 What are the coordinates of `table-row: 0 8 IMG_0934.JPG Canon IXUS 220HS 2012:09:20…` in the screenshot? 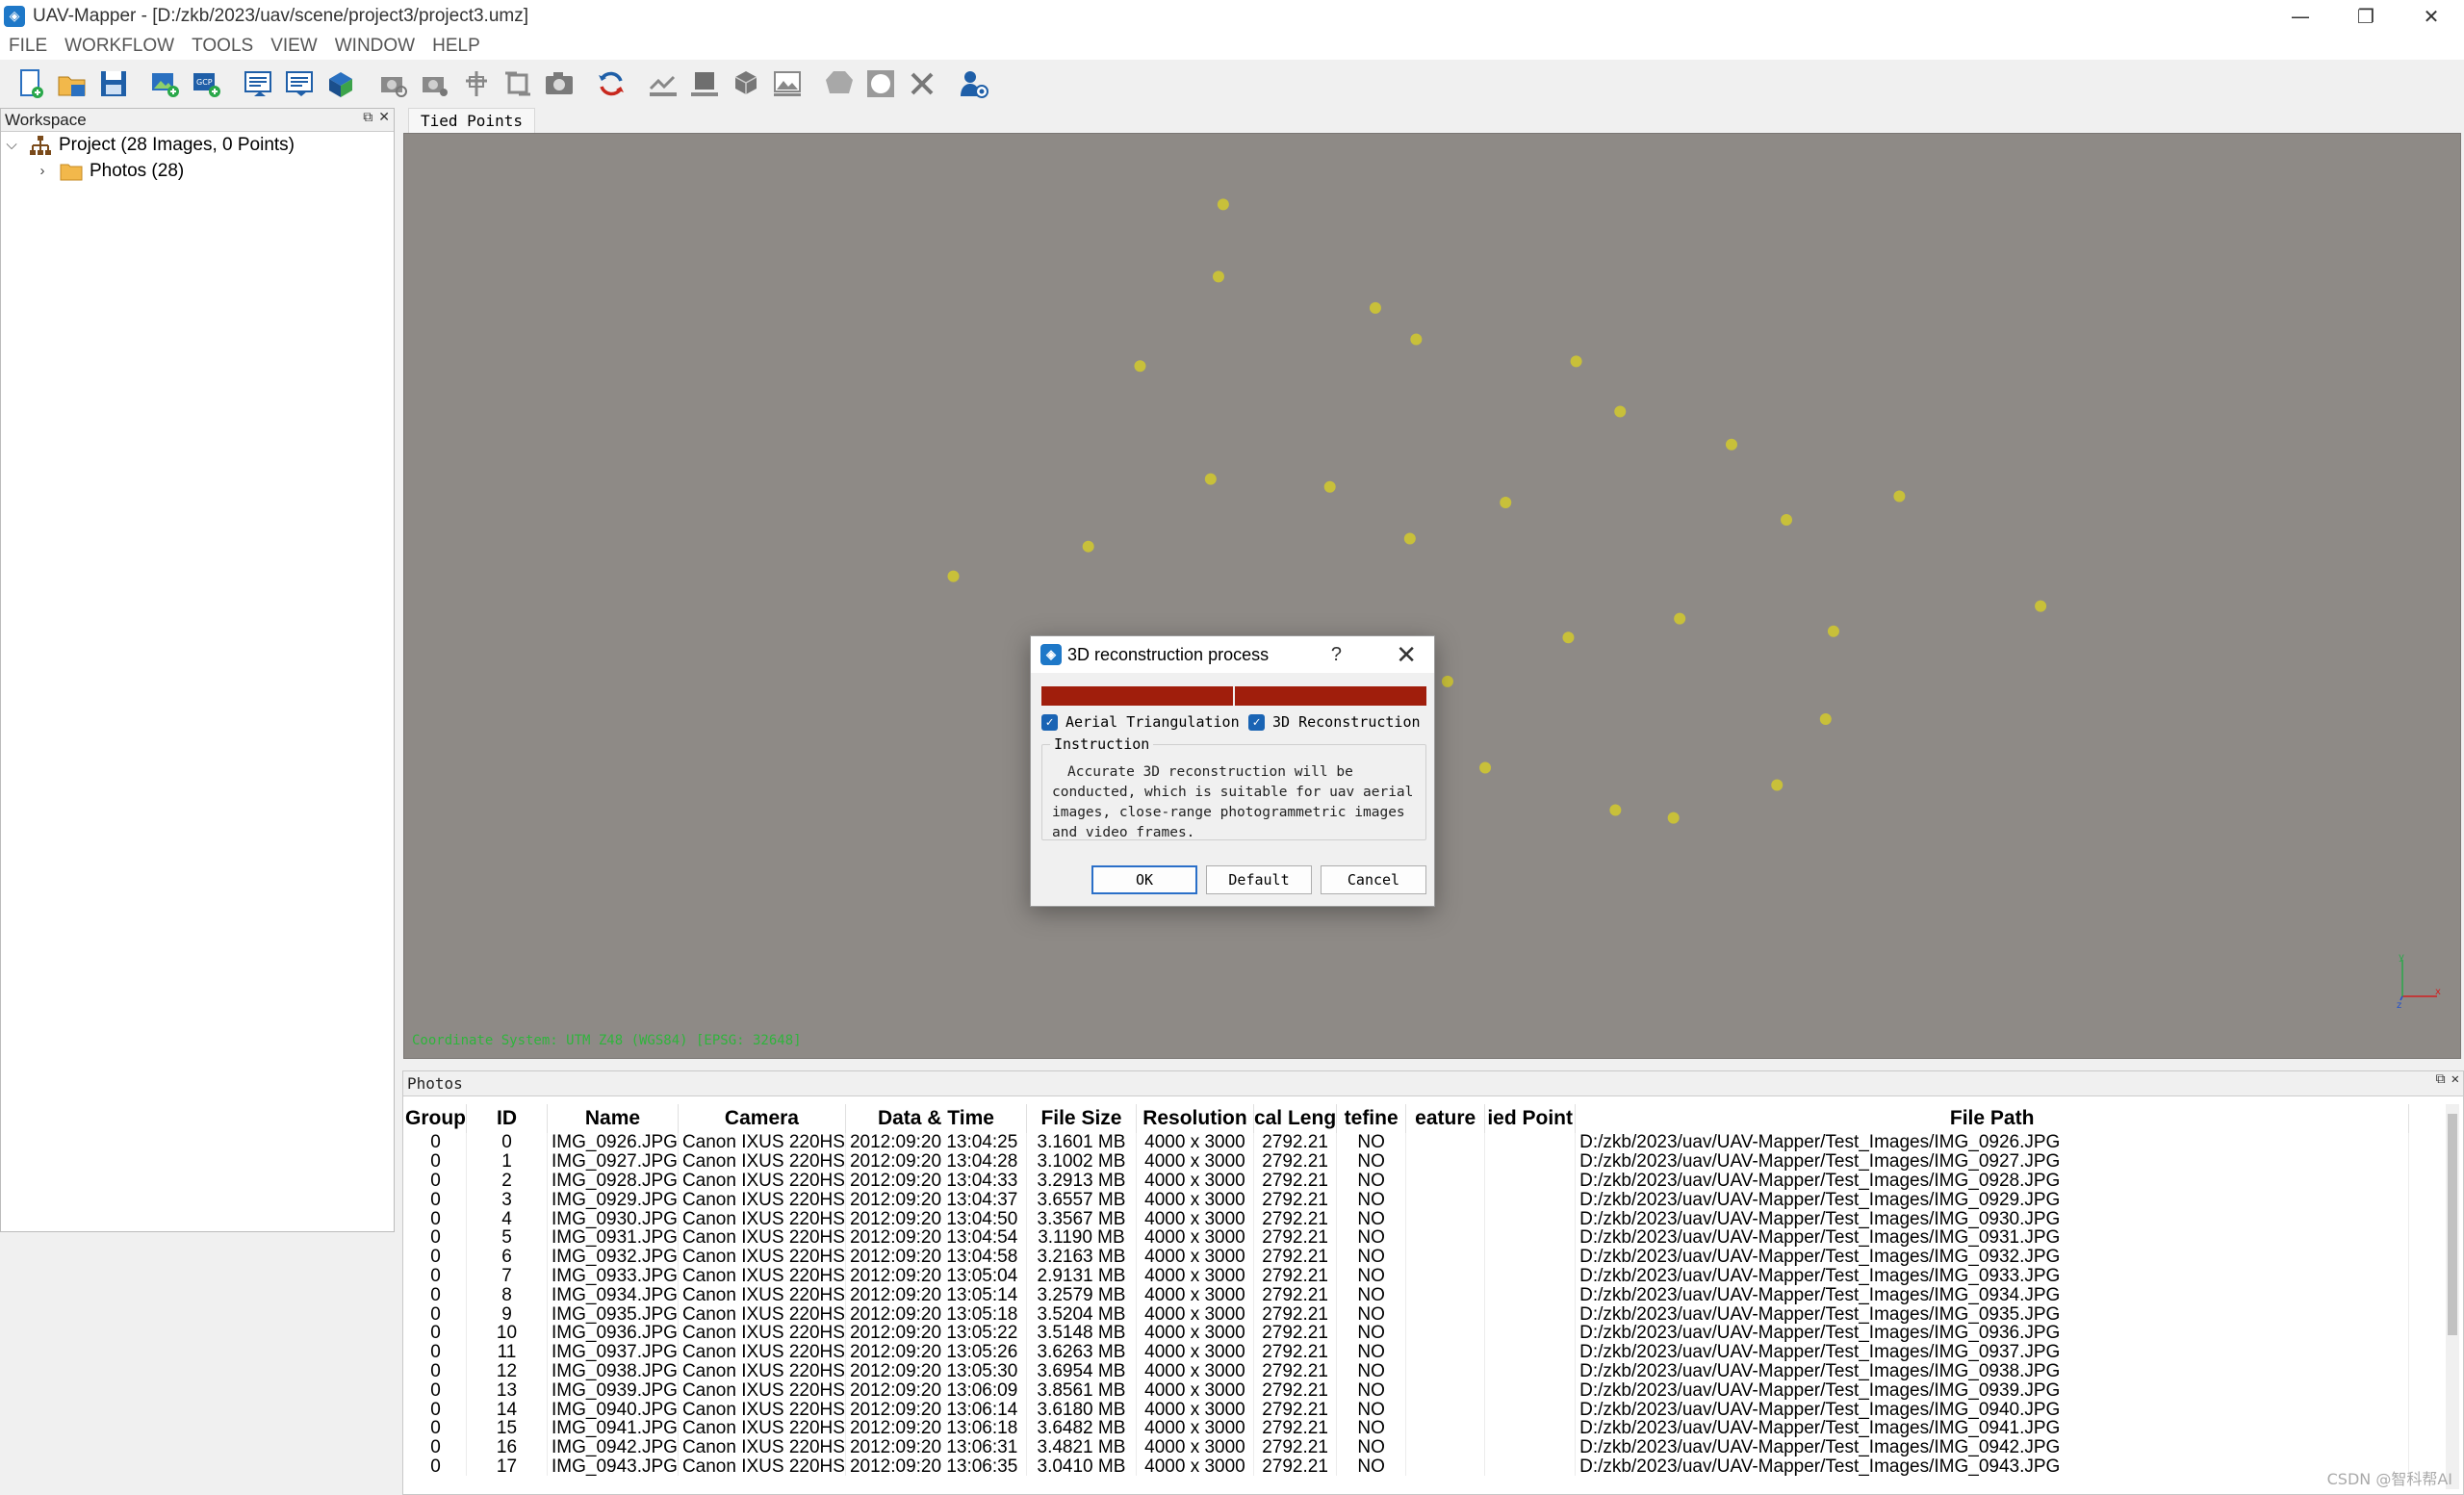 It's located at (1407, 1295).